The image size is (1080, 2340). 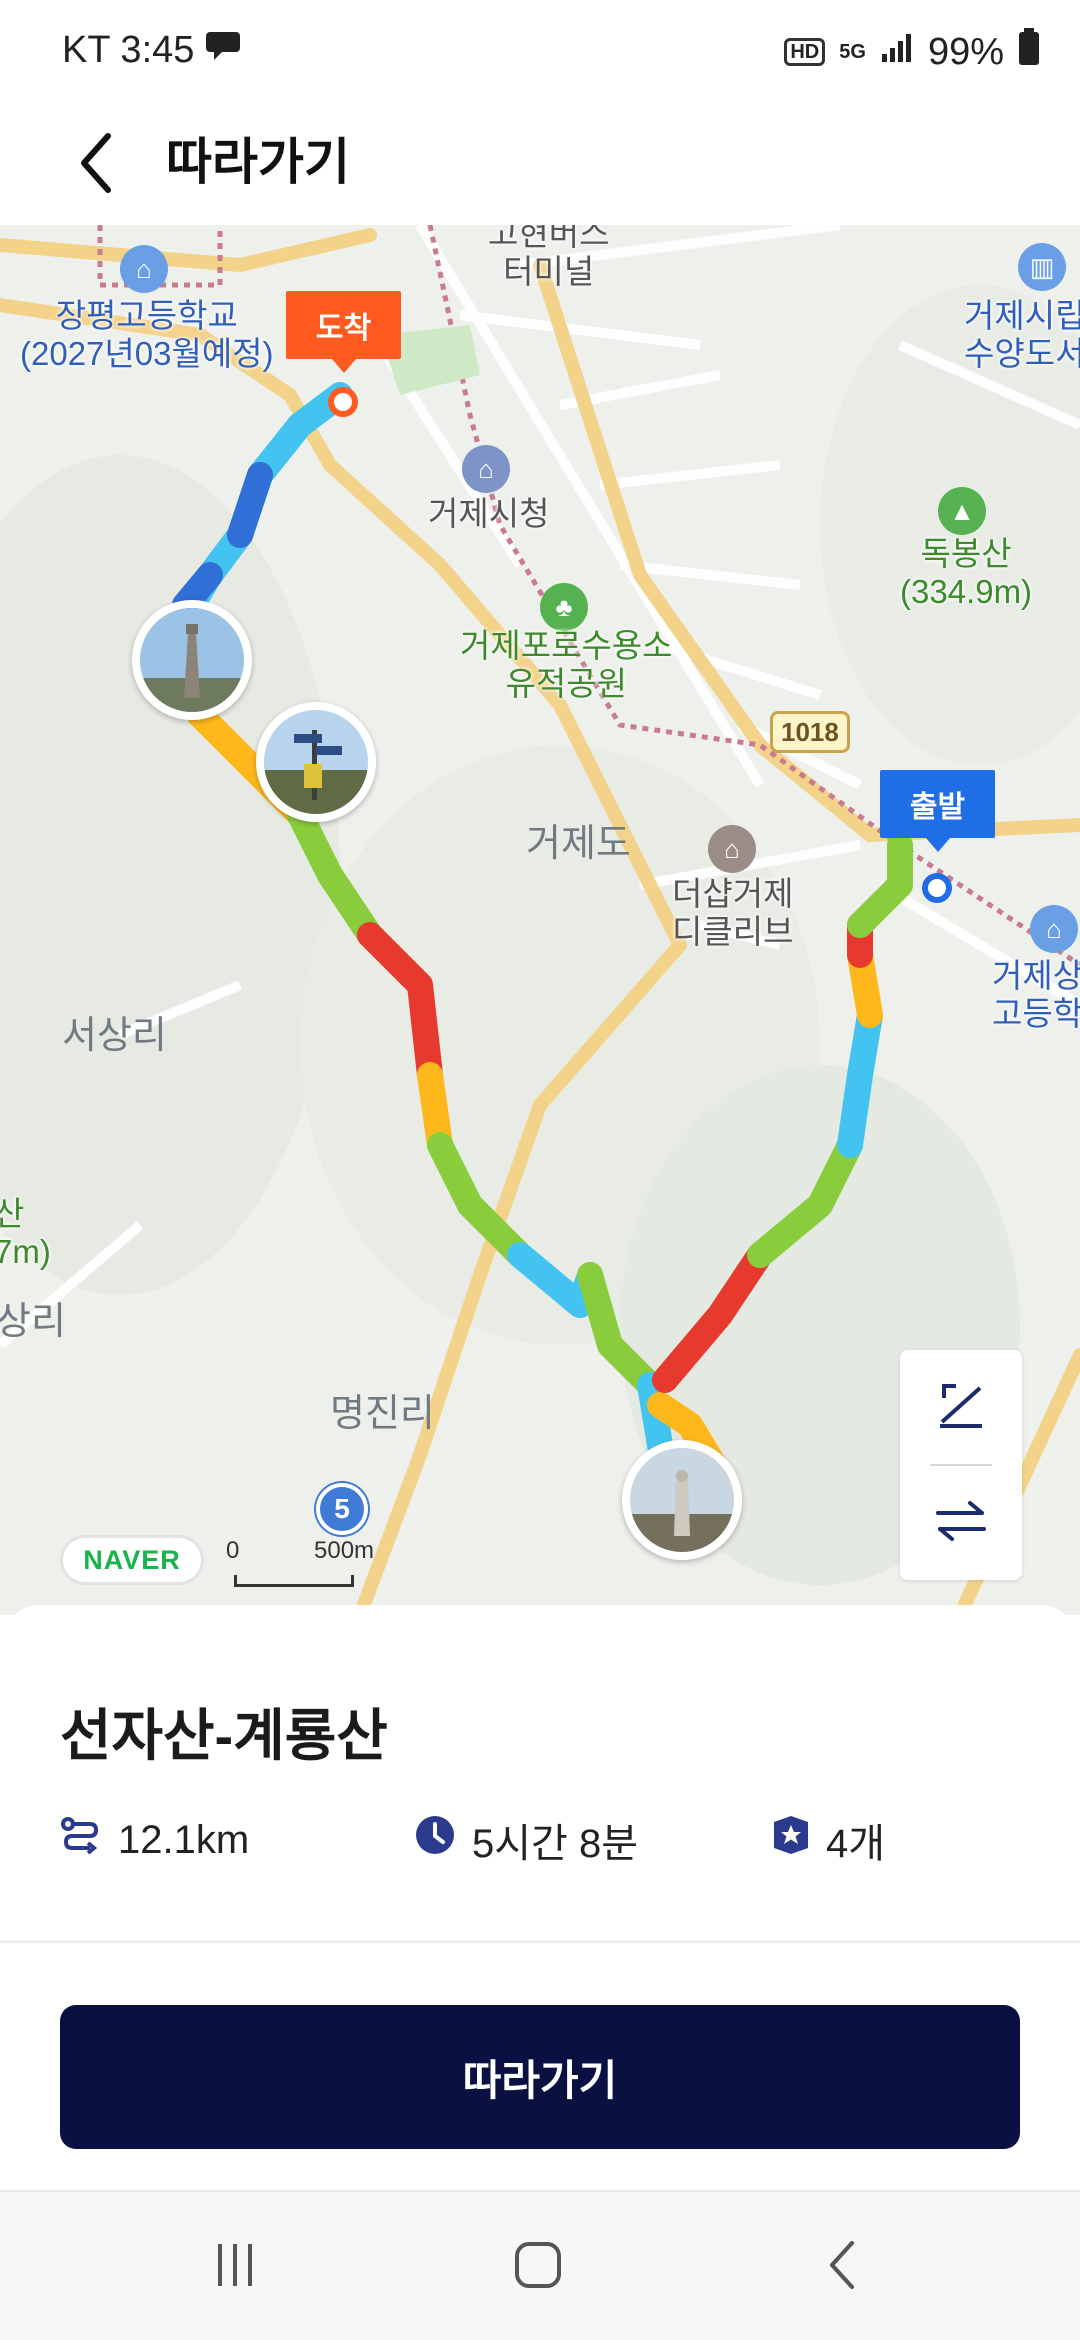 I want to click on home-button, so click(x=538, y=2267).